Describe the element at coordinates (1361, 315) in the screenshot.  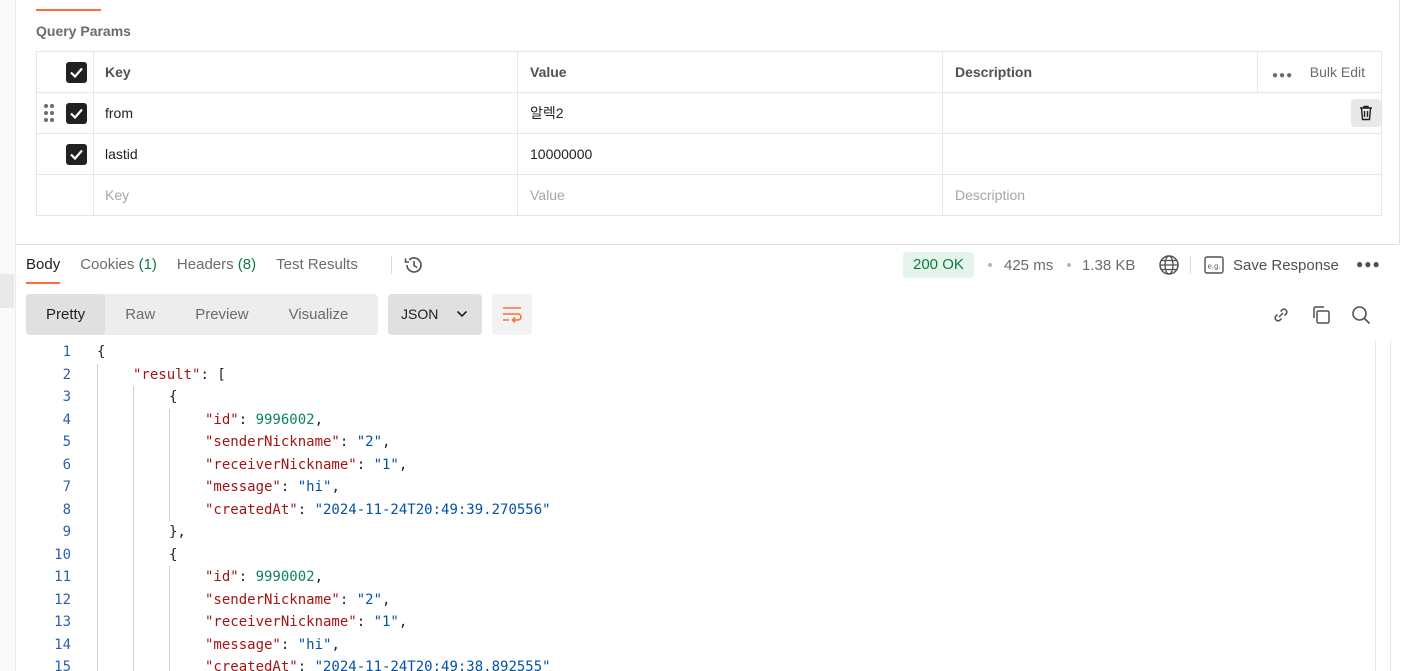
I see `search-icon` at that location.